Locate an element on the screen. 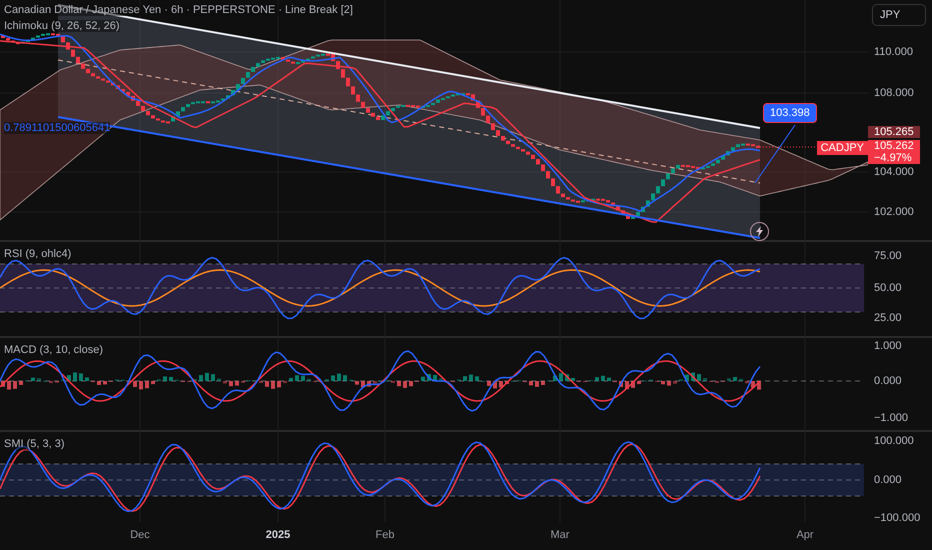 The image size is (932, 550). time-label: Dec is located at coordinates (140, 535).